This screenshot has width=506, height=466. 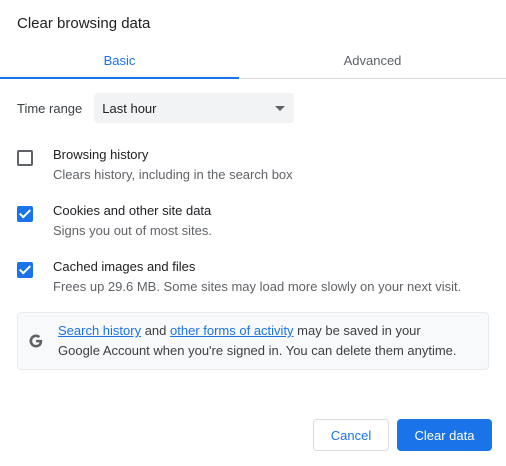 I want to click on search-history-link: Search history, so click(x=99, y=330).